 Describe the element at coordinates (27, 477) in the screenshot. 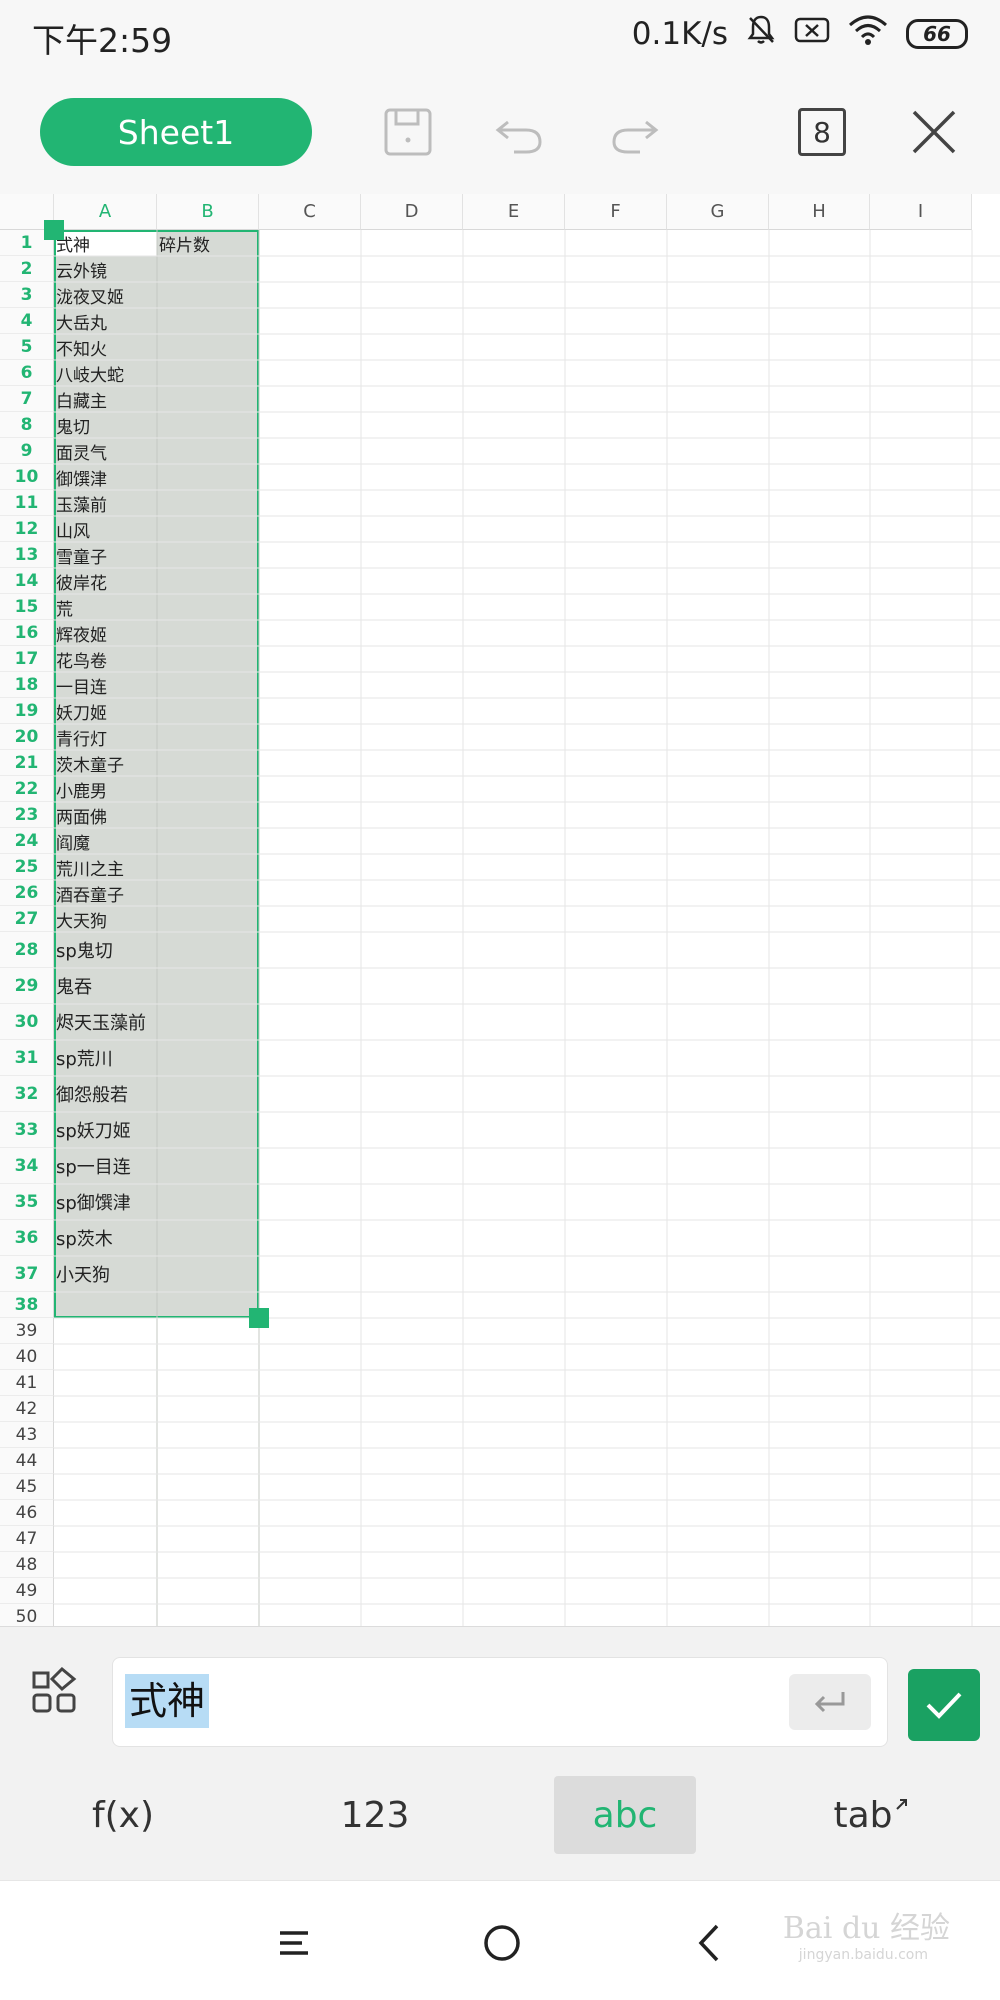

I see `row-header-10: 10` at that location.